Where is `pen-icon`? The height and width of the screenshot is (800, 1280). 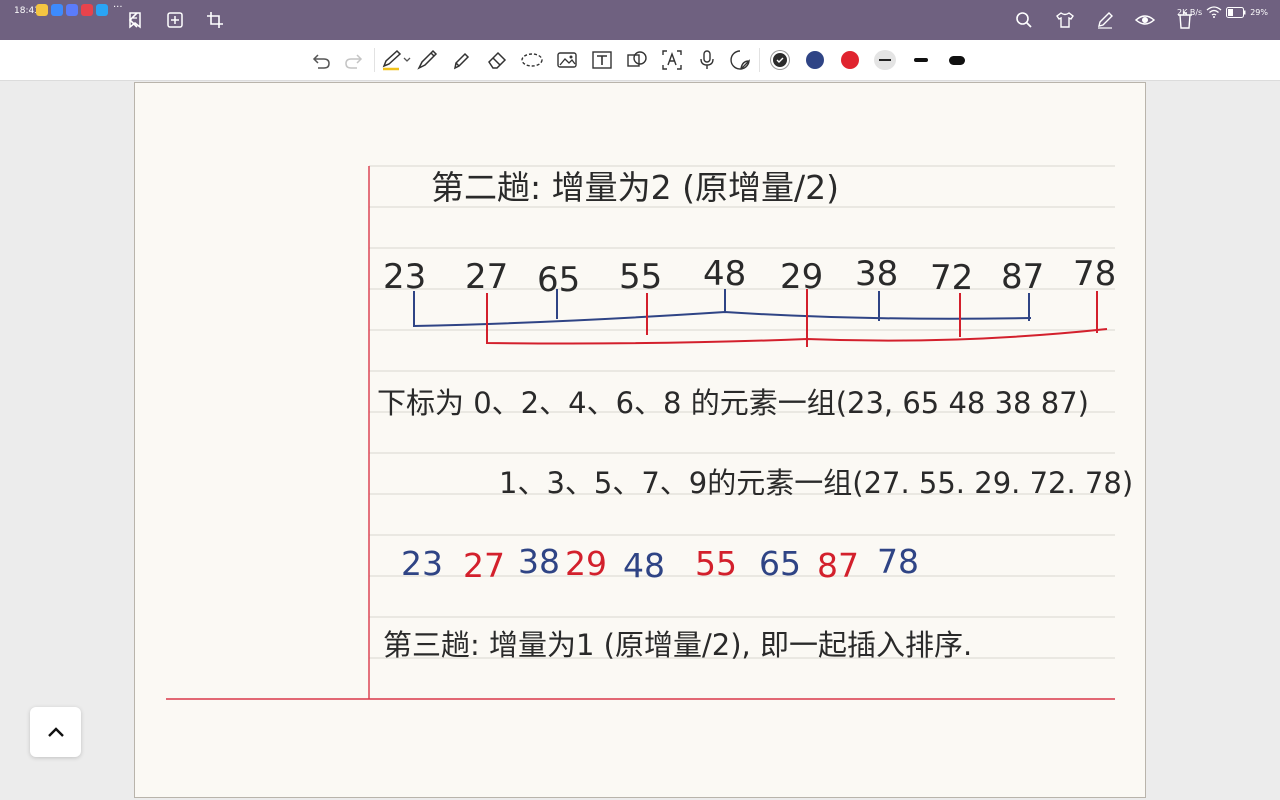 pen-icon is located at coordinates (396, 60).